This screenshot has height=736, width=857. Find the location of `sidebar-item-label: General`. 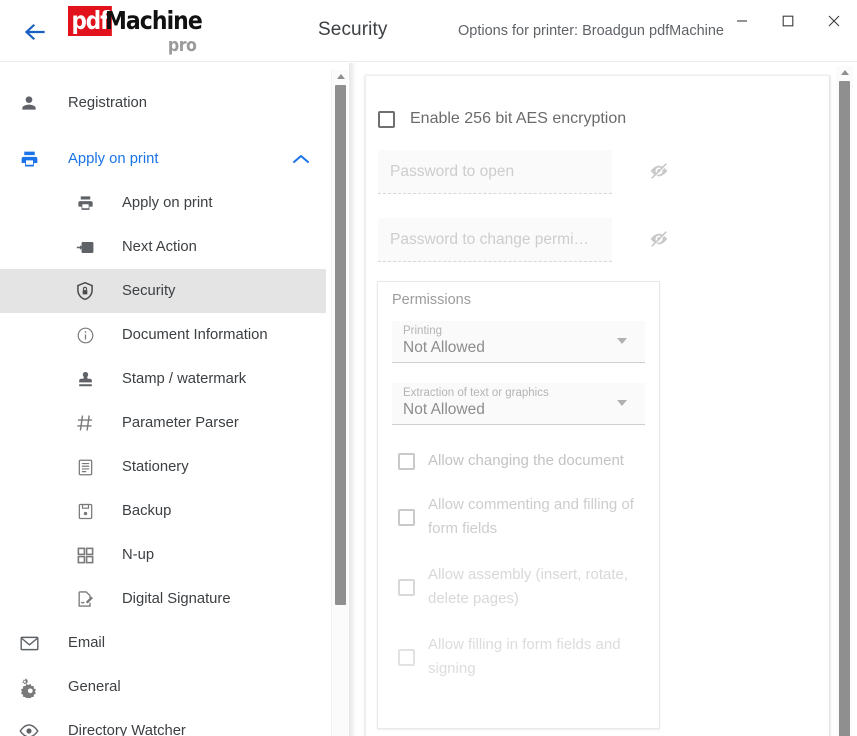

sidebar-item-label: General is located at coordinates (94, 687).